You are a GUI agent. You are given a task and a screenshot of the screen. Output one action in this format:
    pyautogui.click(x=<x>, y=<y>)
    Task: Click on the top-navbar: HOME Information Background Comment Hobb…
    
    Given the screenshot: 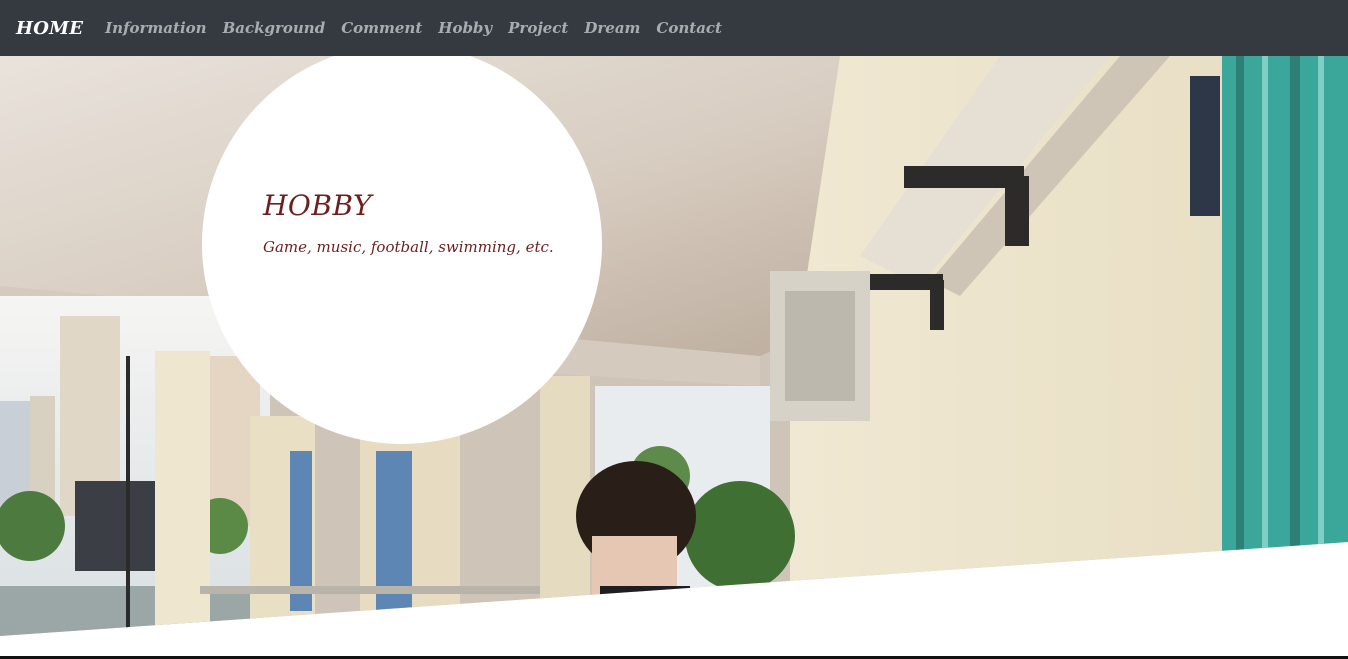 What is the action you would take?
    pyautogui.click(x=674, y=28)
    